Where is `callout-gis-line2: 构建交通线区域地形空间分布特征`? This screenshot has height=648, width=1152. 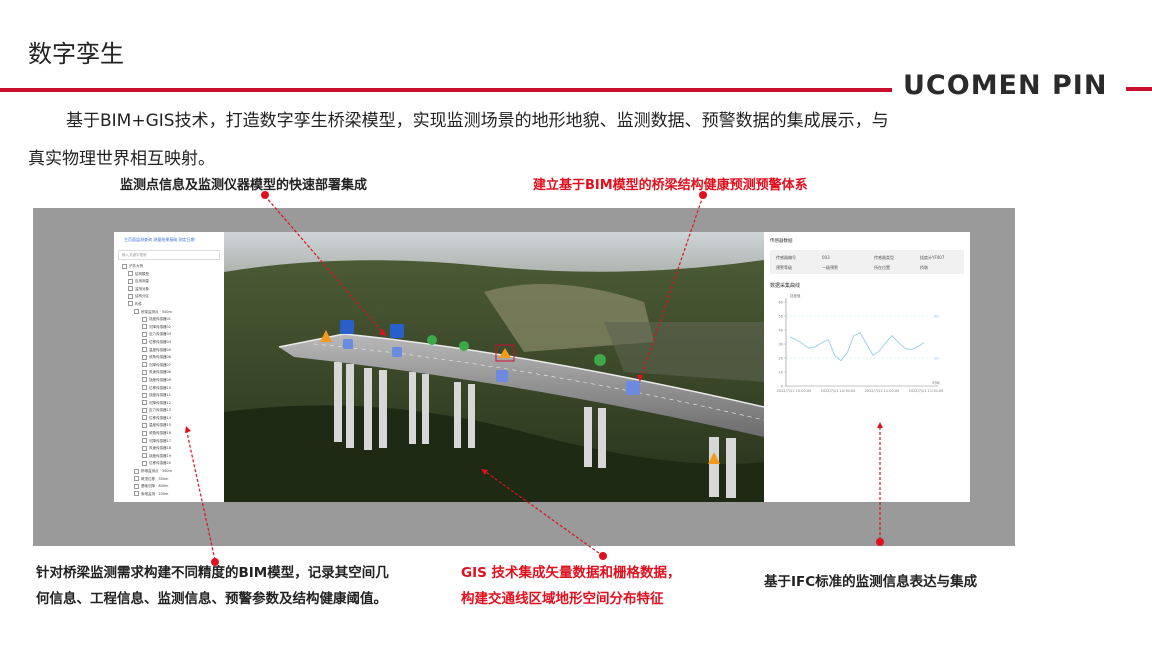 callout-gis-line2: 构建交通线区域地形空间分布特征 is located at coordinates (562, 599).